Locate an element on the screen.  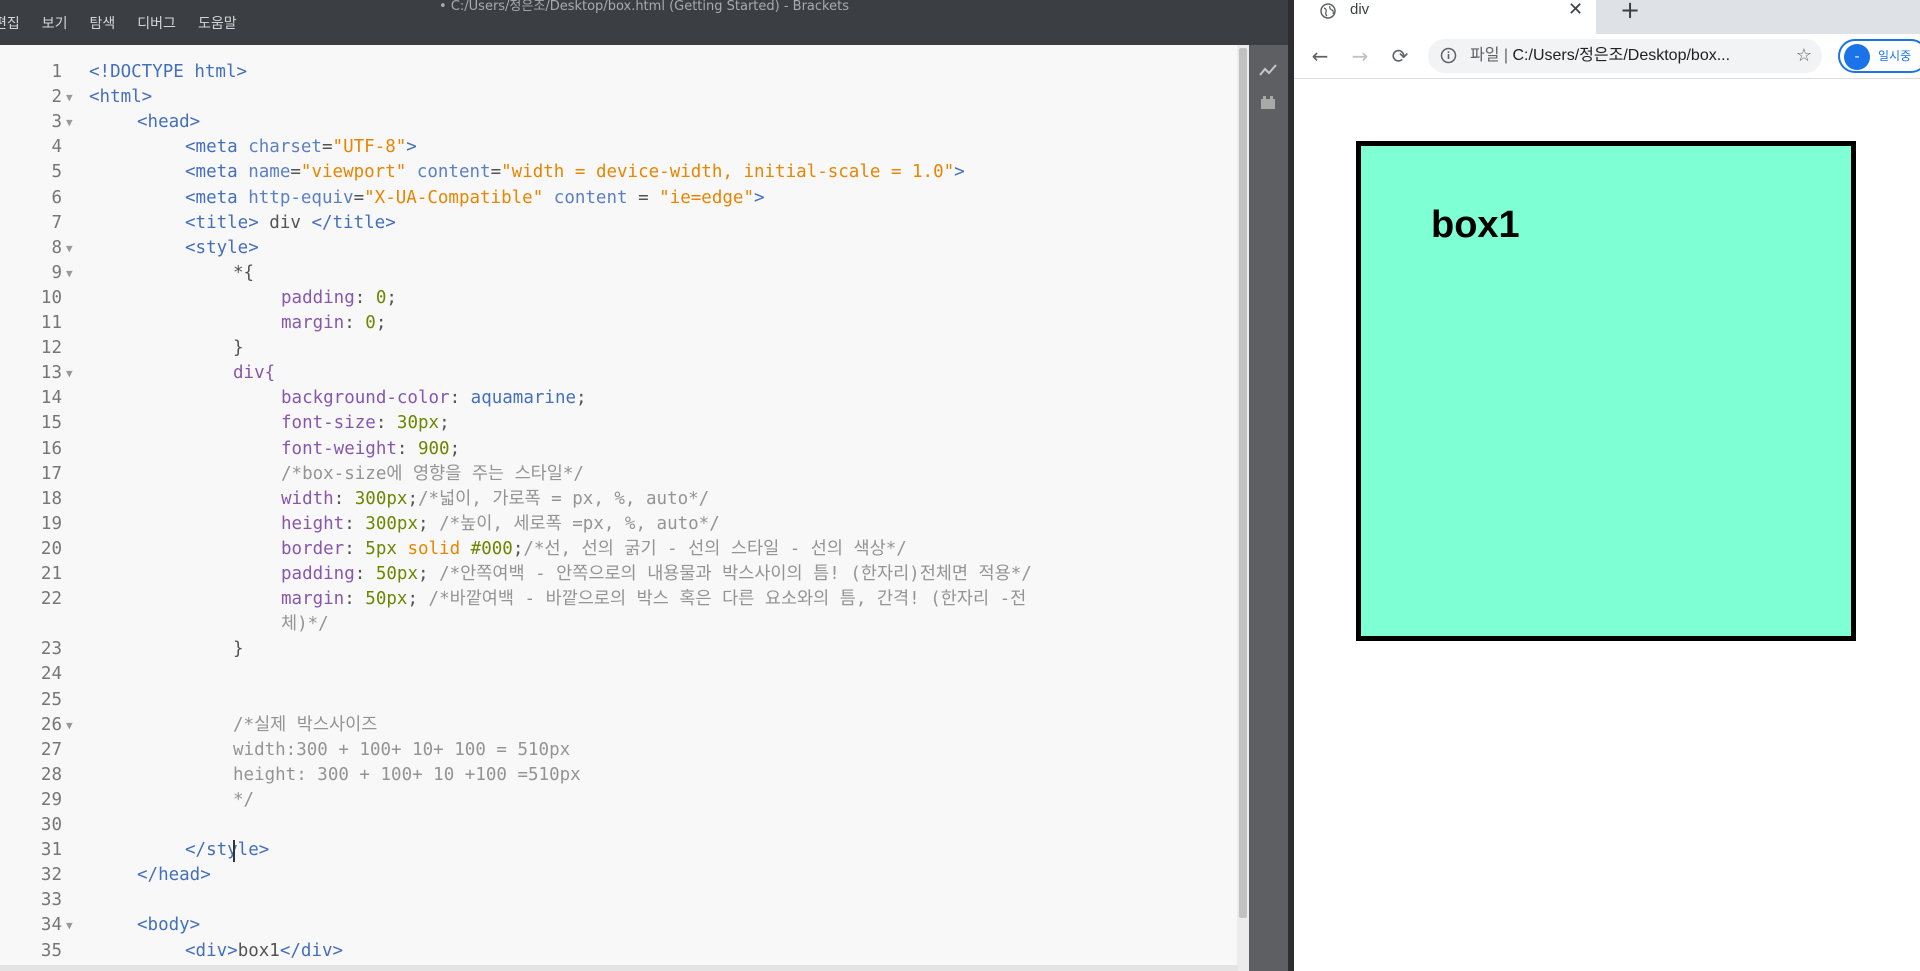
editor-vertical-scrollbar is located at coordinates (1243, 508).